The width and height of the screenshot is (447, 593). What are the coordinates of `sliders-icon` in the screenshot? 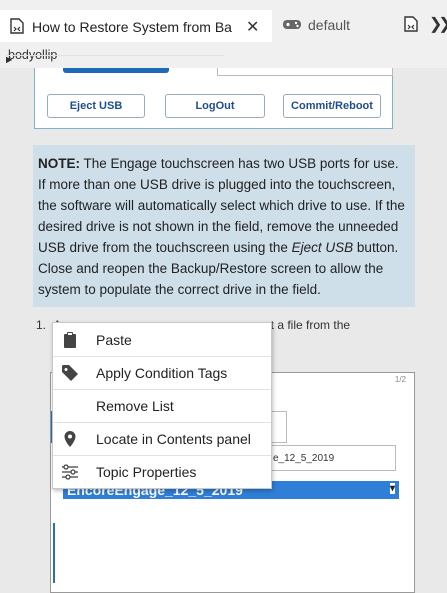 It's located at (70, 472).